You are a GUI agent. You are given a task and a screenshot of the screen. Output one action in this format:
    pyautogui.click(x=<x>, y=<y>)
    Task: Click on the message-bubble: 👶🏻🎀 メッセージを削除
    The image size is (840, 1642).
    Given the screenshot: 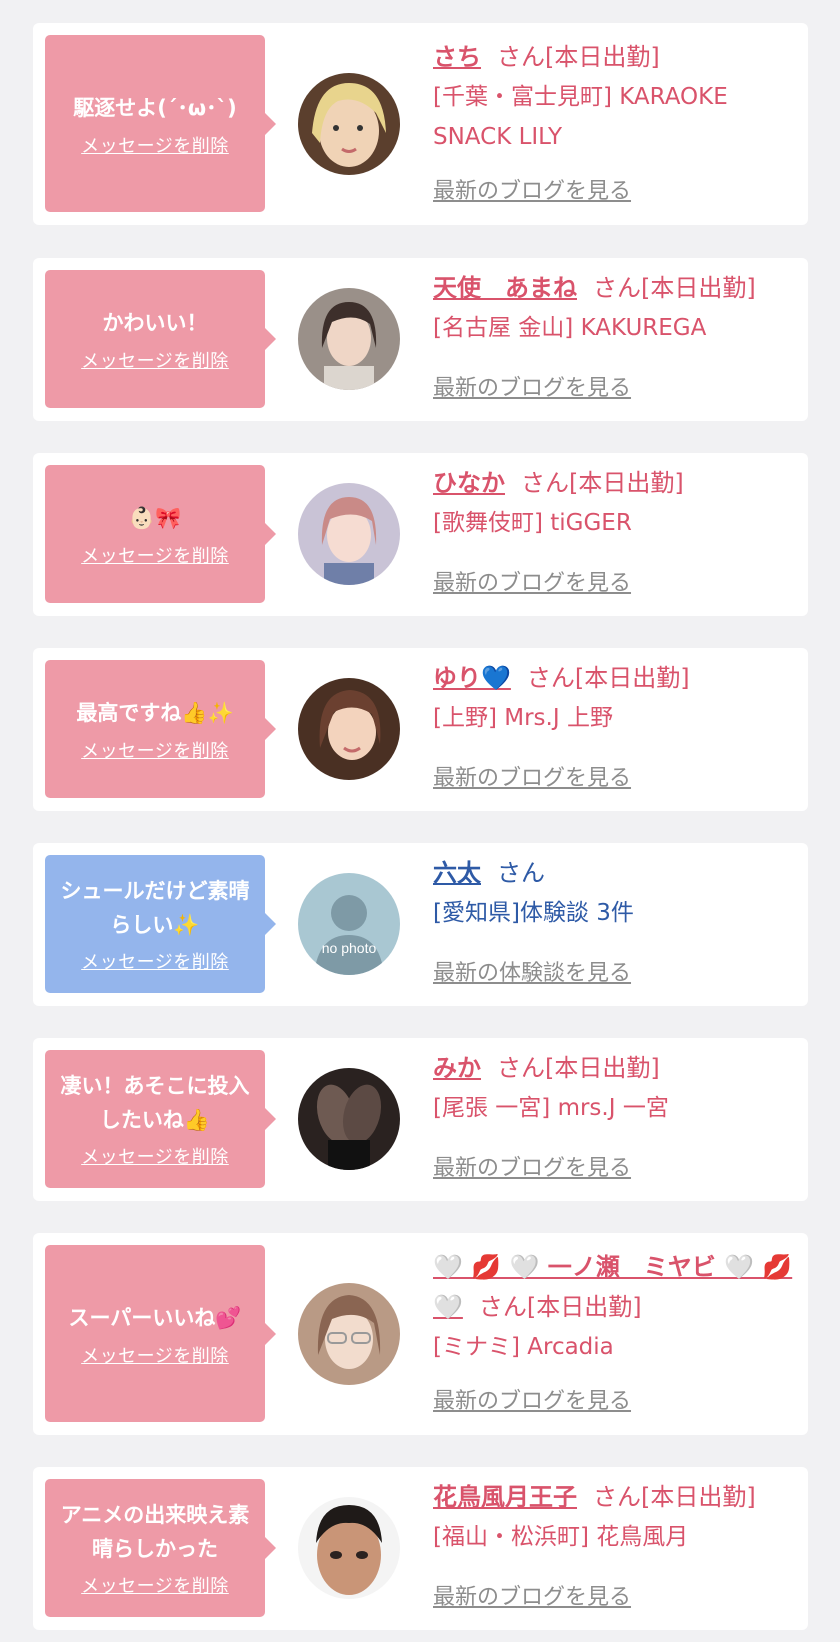 What is the action you would take?
    pyautogui.click(x=160, y=534)
    